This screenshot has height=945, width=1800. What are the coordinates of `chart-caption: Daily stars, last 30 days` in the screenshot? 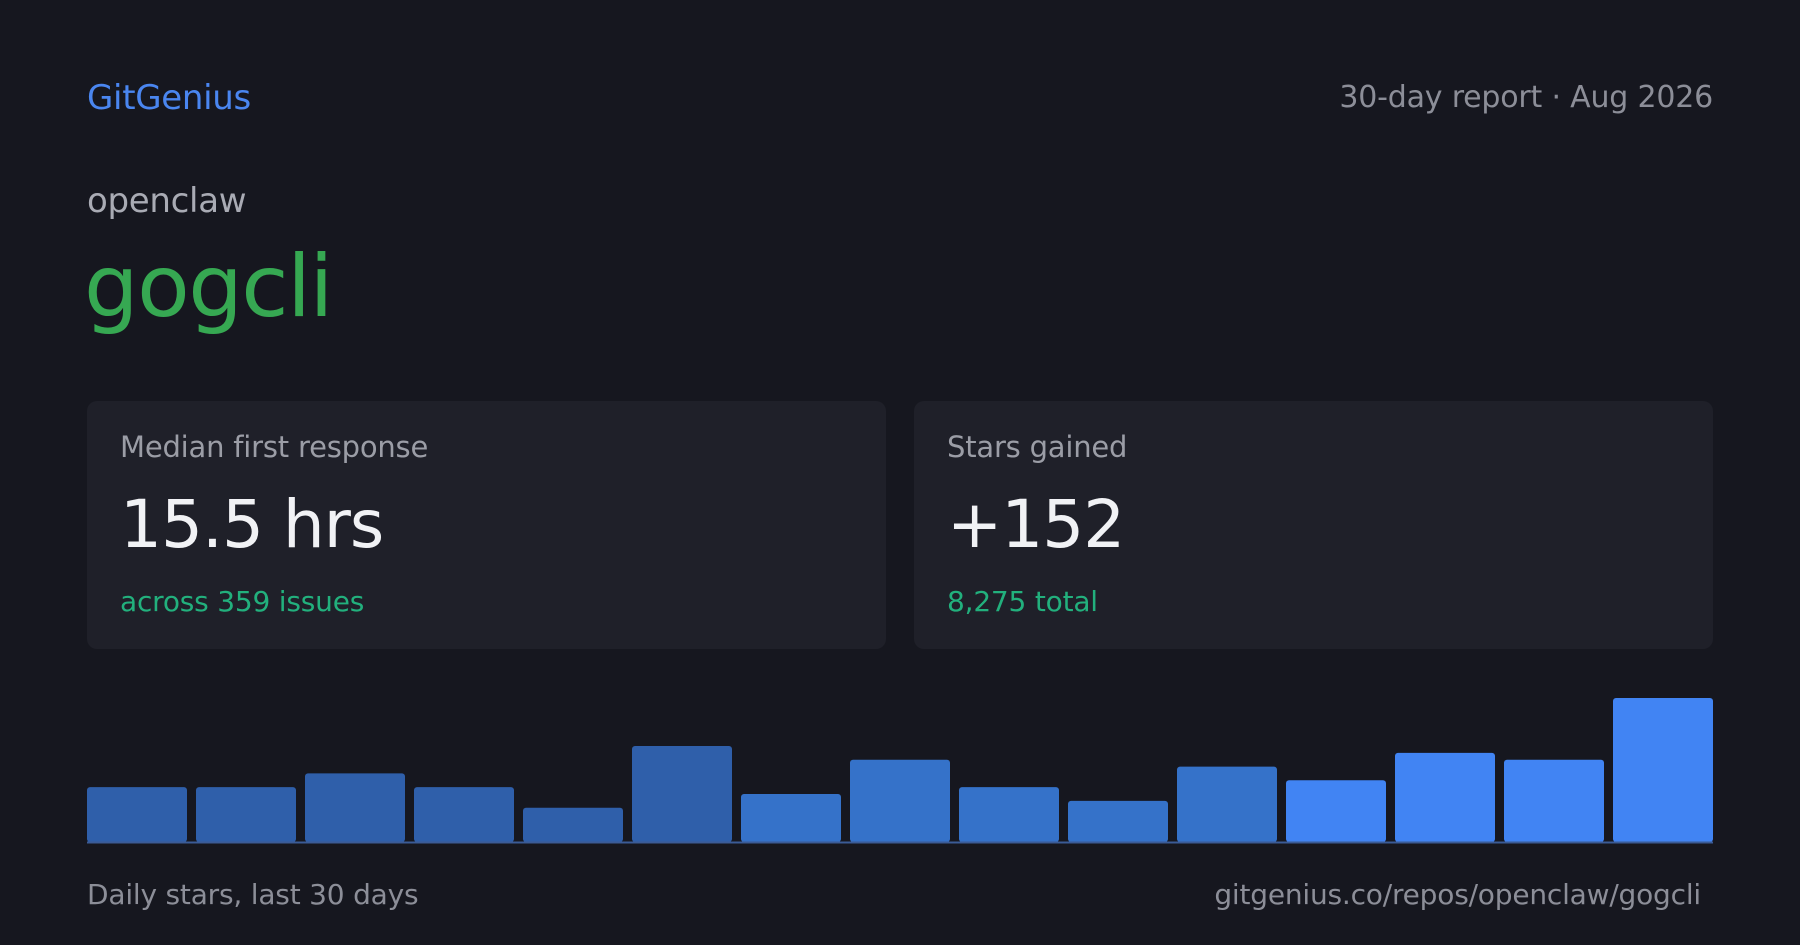 It's located at (253, 894).